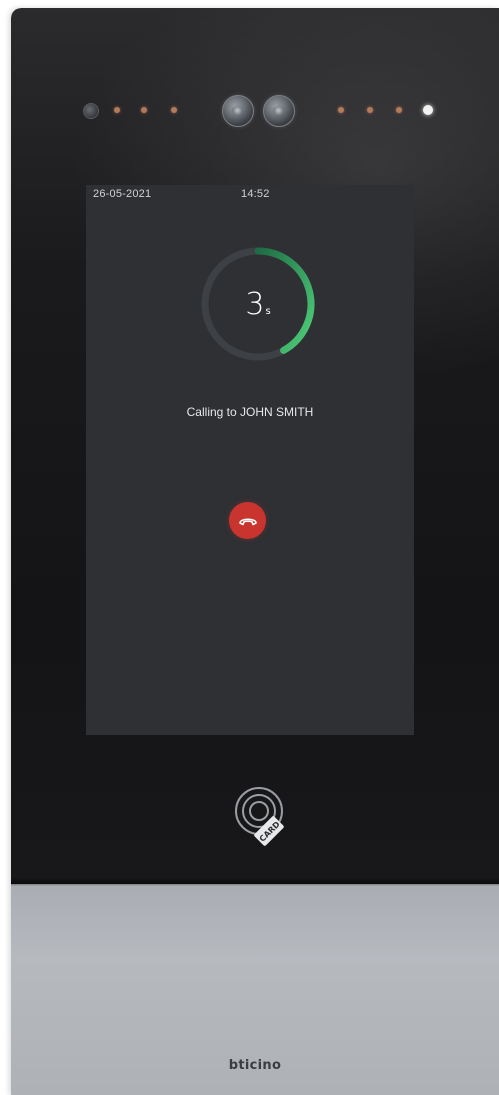  I want to click on countdown-label: 3 s, so click(258, 304).